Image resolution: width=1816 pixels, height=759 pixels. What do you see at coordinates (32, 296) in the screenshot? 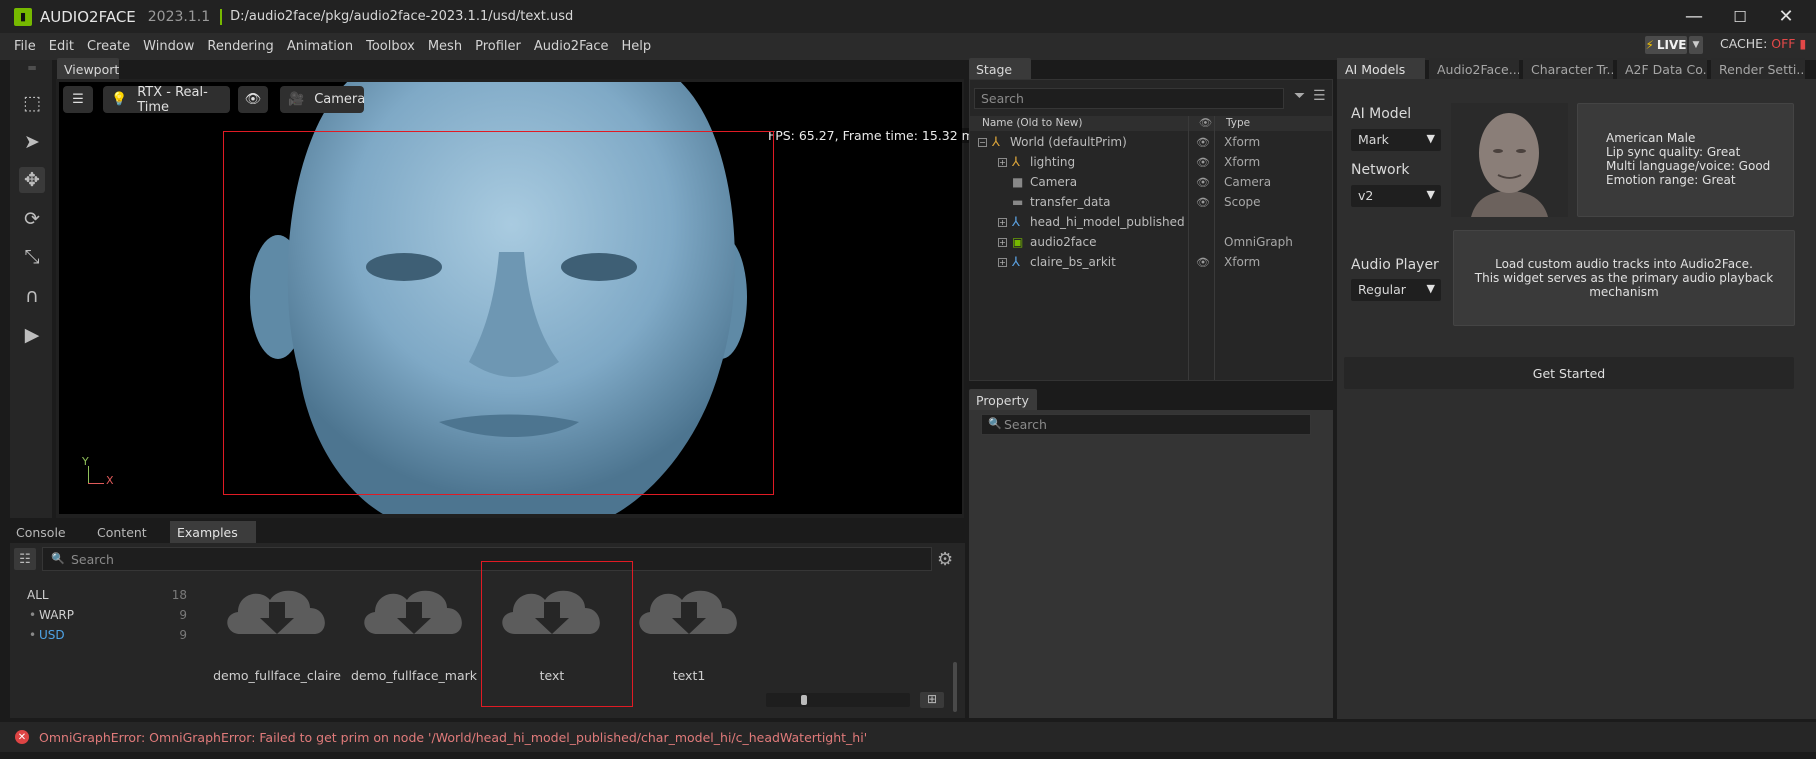
I see `snap-magnet-icon: ∩` at bounding box center [32, 296].